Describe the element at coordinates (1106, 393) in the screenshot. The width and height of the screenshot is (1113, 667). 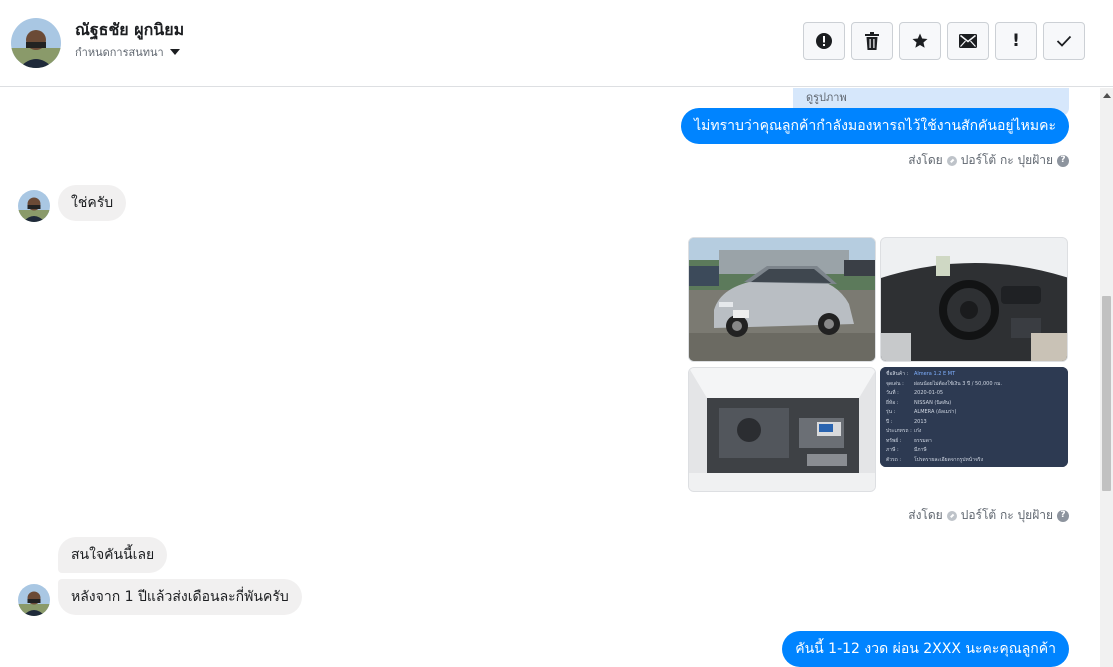
I see `scroll-thumb` at that location.